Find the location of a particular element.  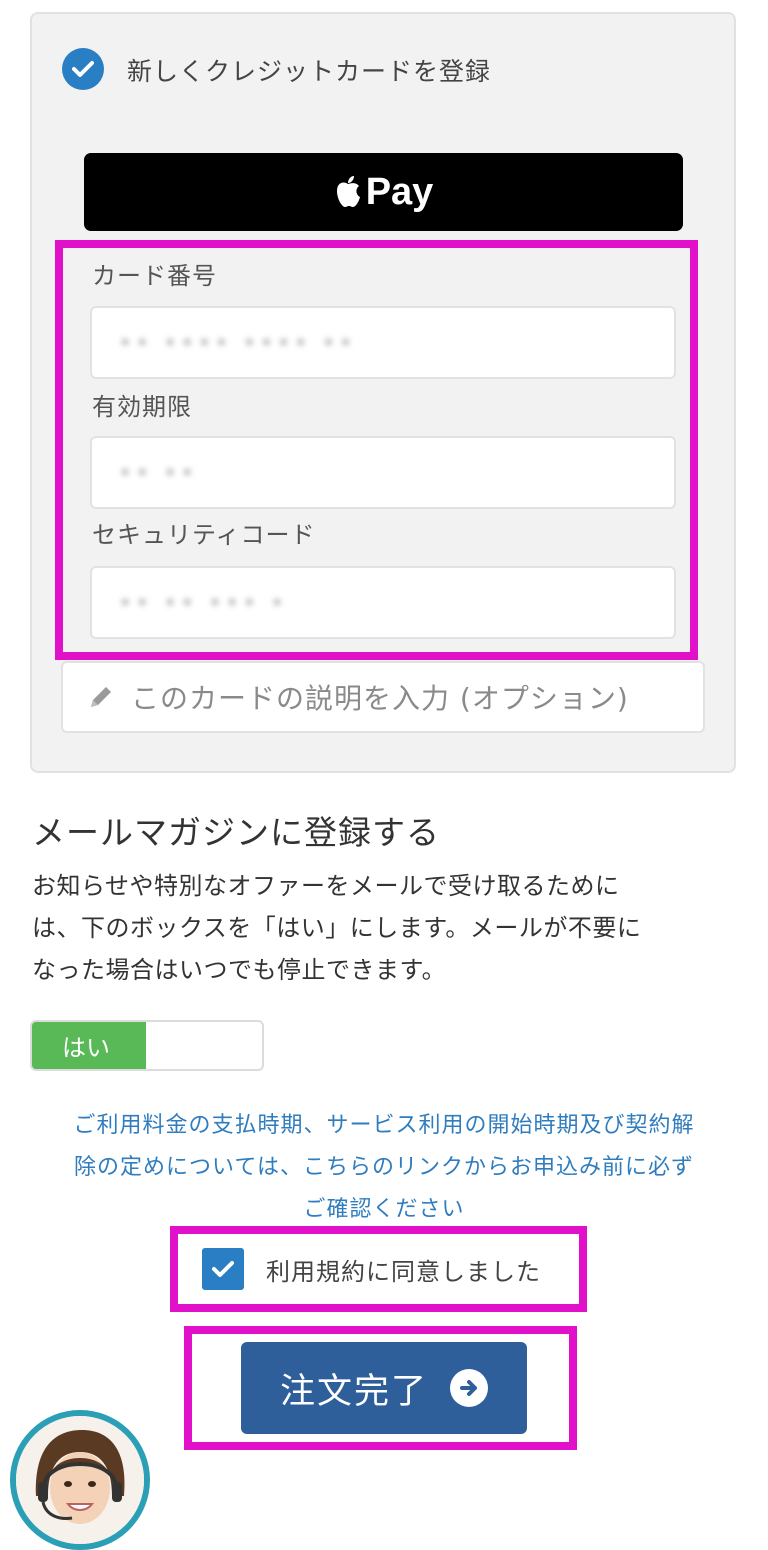

card-description-input: このカードの説明を入力 (オプション) is located at coordinates (383, 697).